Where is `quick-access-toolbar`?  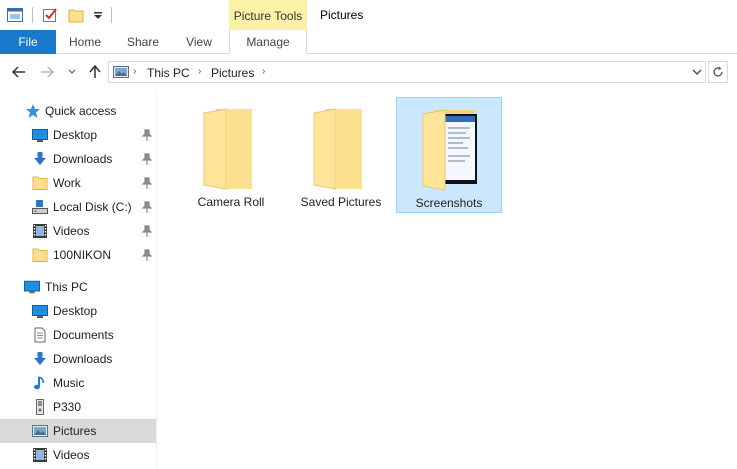 quick-access-toolbar is located at coordinates (63, 15).